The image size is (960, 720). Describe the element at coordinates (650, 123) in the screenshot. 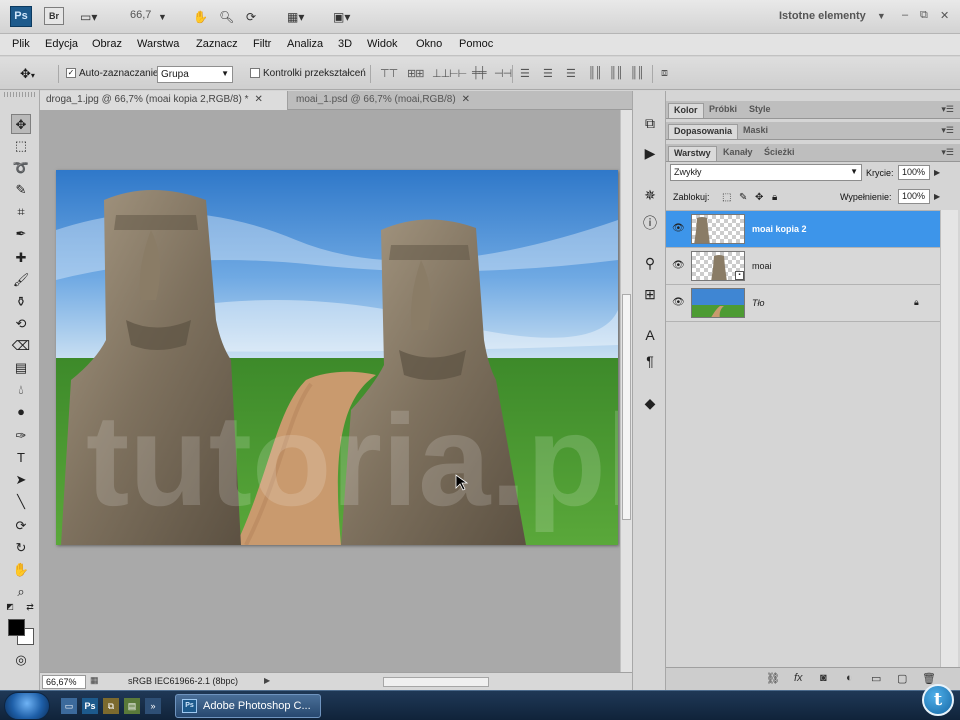

I see `history-panel-icon: ⧉` at that location.